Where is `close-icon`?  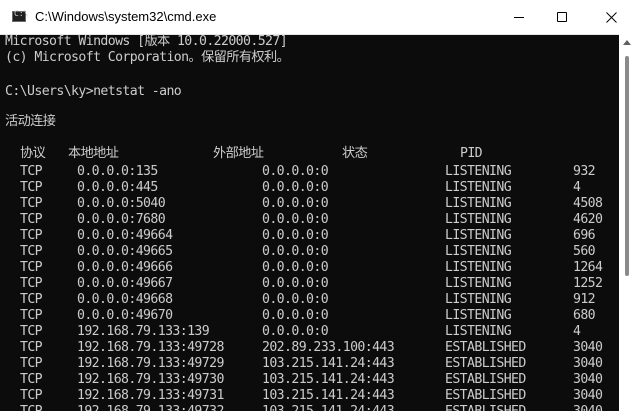 close-icon is located at coordinates (611, 17).